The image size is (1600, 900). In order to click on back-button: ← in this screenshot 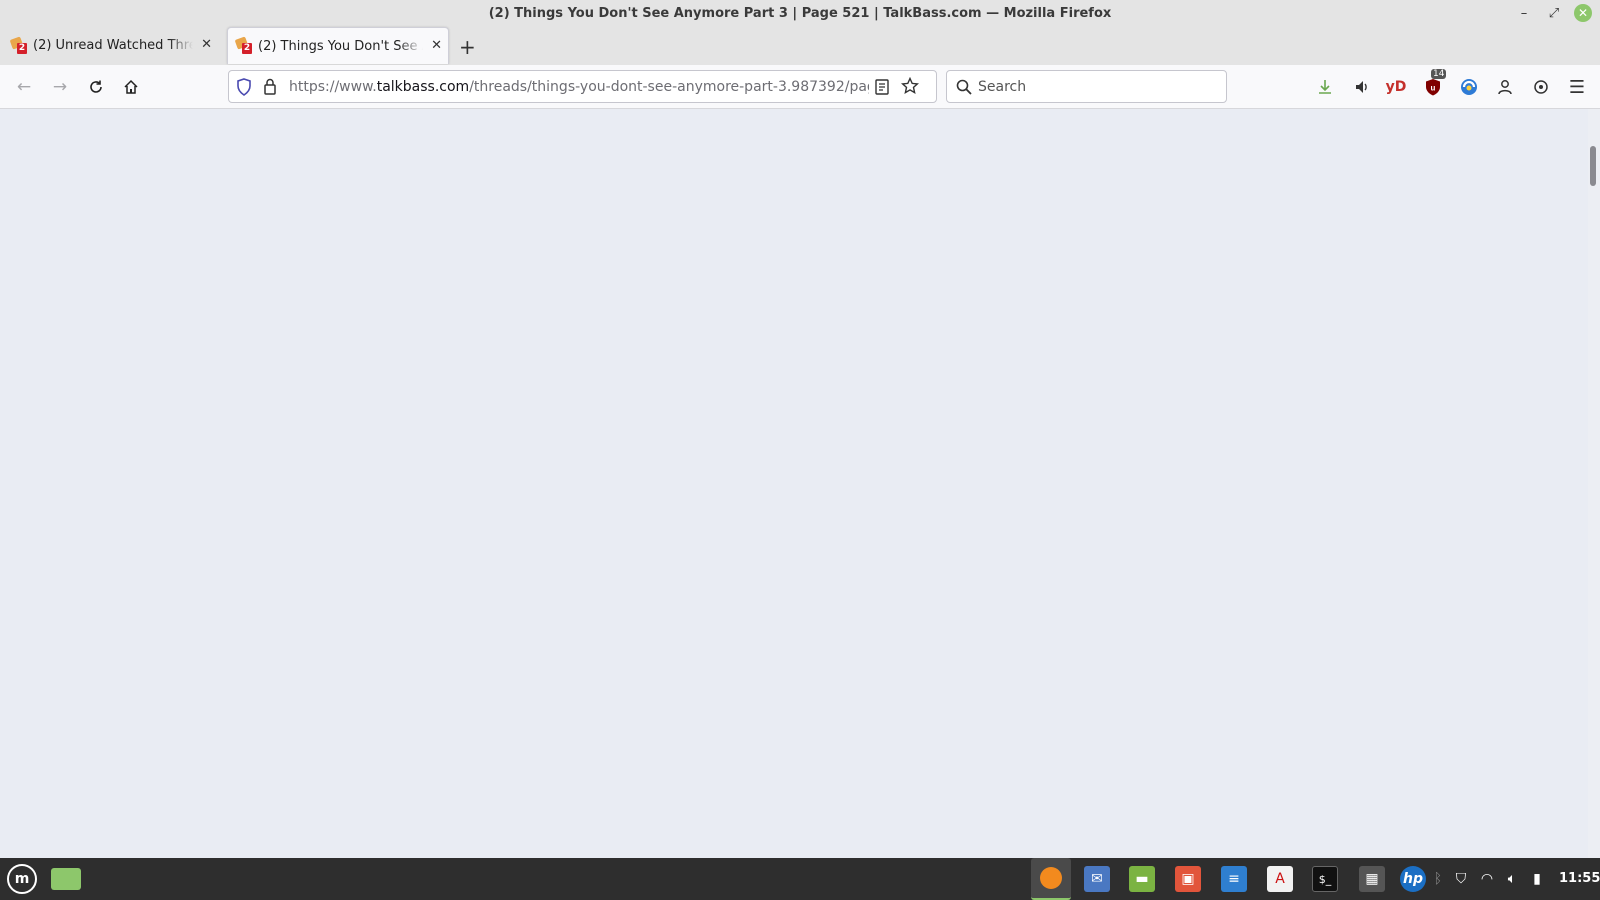, I will do `click(24, 87)`.